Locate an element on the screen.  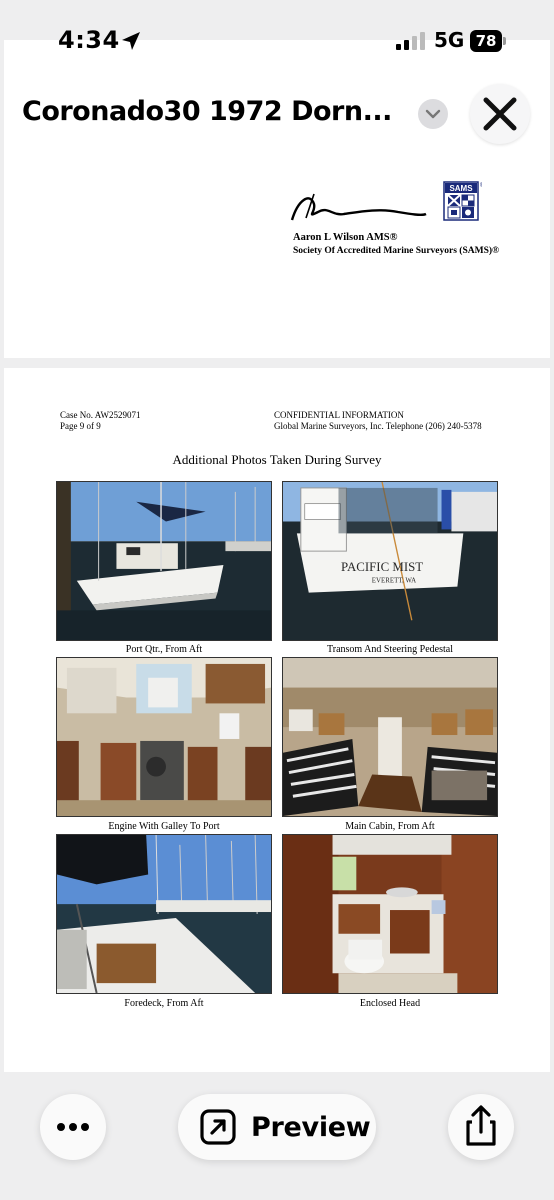
photo-engine-galley is located at coordinates (164, 737).